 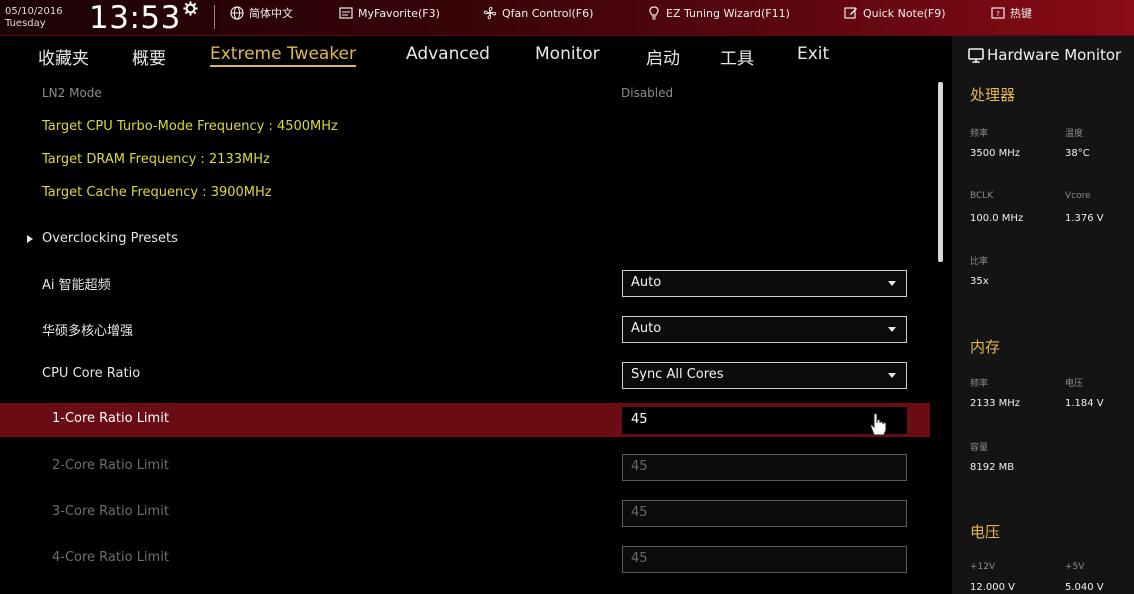 What do you see at coordinates (237, 13) in the screenshot?
I see `globe-icon` at bounding box center [237, 13].